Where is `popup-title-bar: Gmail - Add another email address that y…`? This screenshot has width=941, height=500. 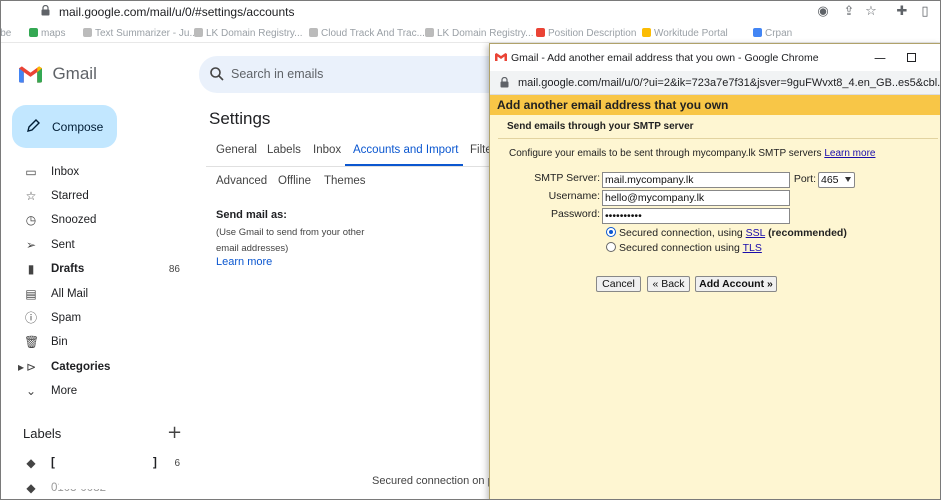
popup-title-bar: Gmail - Add another email address that y… is located at coordinates (715, 57).